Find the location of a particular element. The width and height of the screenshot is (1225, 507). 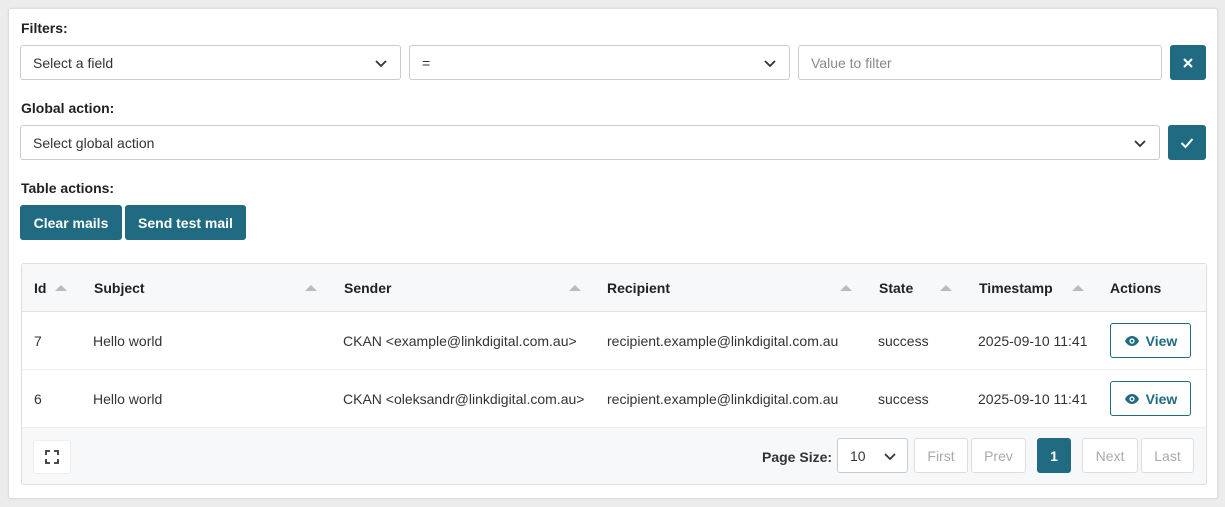

field-select: Select a field is located at coordinates (210, 62).